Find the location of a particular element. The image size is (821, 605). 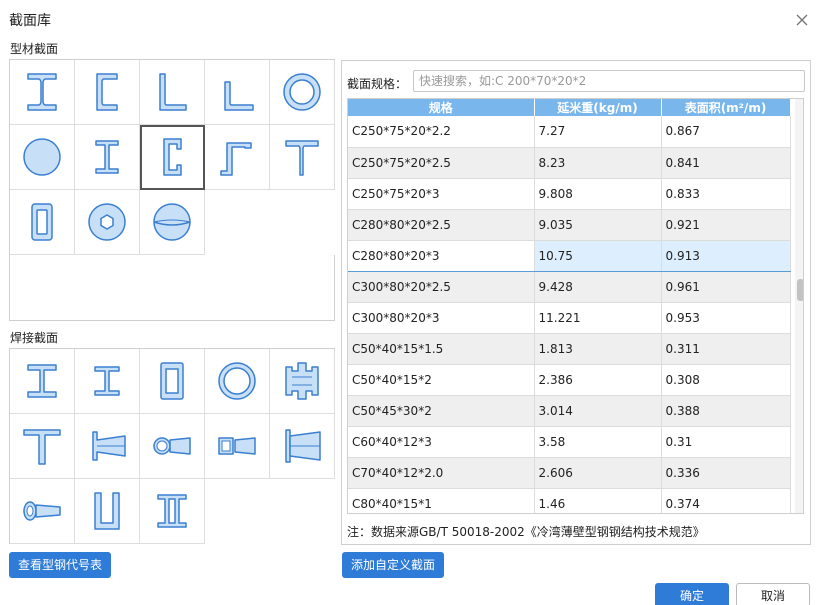

rect-tube-icon is located at coordinates (42, 222).